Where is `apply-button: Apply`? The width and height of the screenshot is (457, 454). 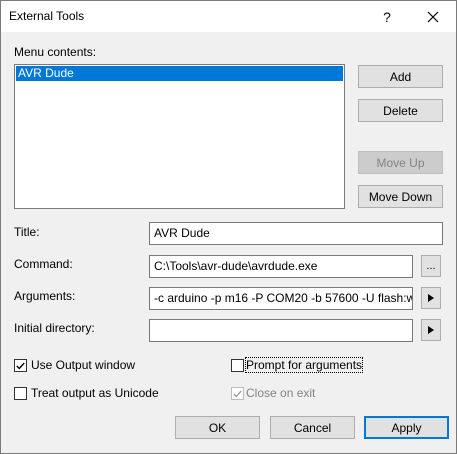
apply-button: Apply is located at coordinates (406, 427).